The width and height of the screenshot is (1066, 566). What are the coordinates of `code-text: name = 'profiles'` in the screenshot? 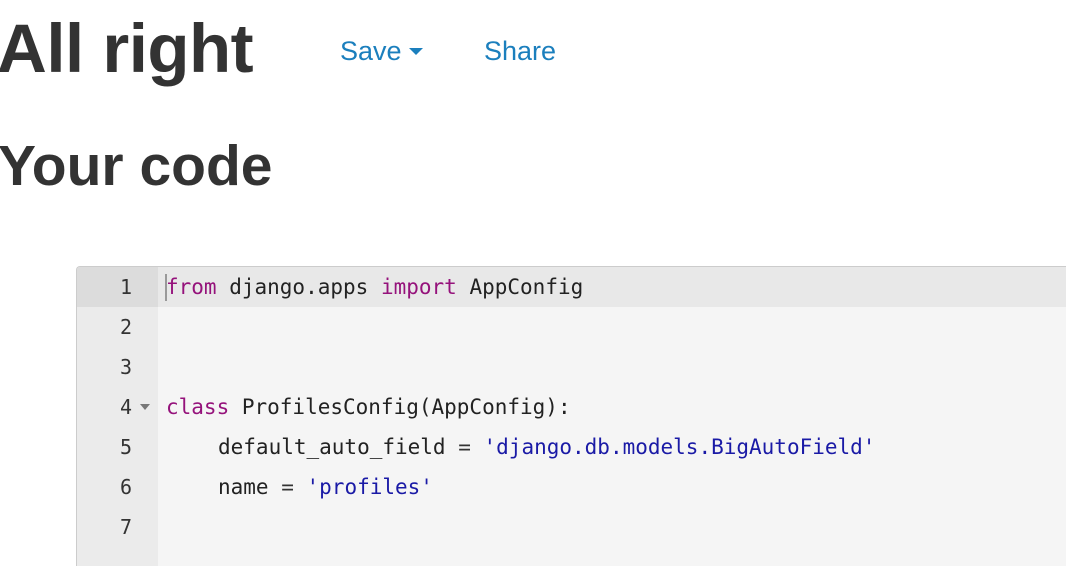 It's located at (299, 487).